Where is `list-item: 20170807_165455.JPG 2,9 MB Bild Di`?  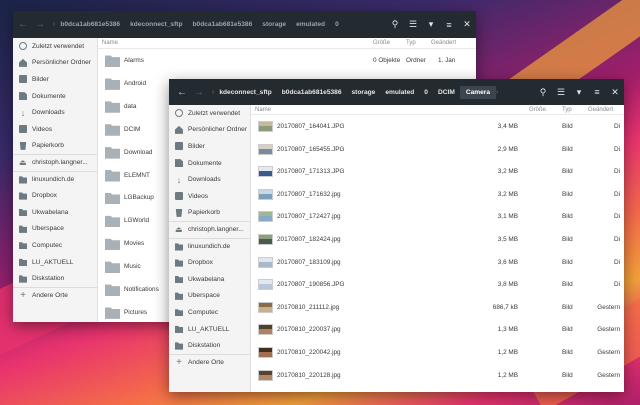
list-item: 20170807_165455.JPG 2,9 MB Bild Di is located at coordinates (437, 149).